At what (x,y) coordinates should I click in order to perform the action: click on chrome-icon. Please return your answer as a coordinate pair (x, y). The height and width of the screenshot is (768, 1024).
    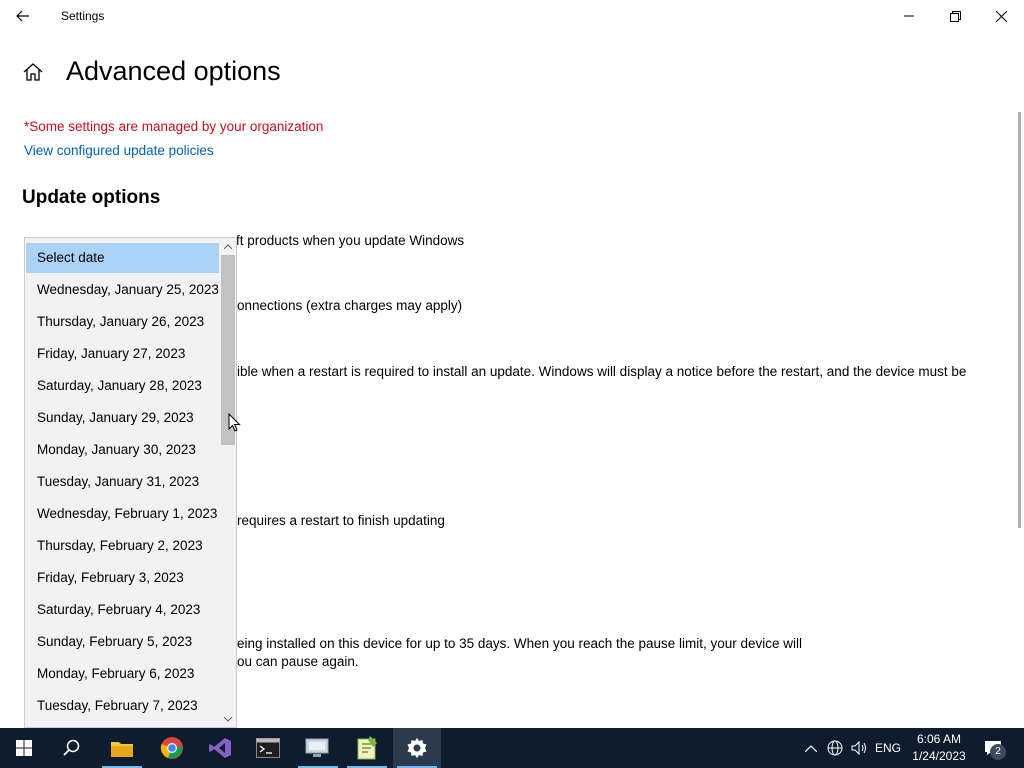
    Looking at the image, I should click on (171, 748).